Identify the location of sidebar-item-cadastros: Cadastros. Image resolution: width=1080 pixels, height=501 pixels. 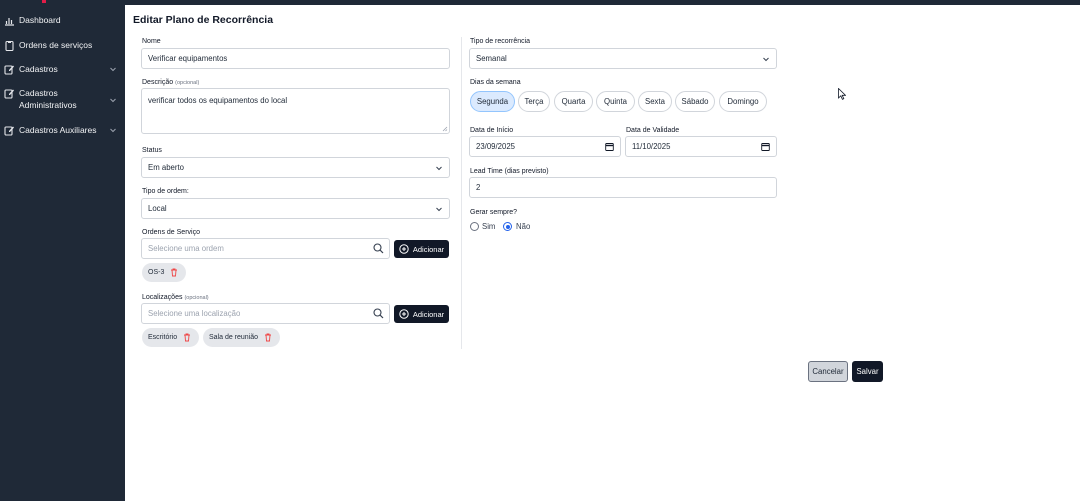
(62, 69).